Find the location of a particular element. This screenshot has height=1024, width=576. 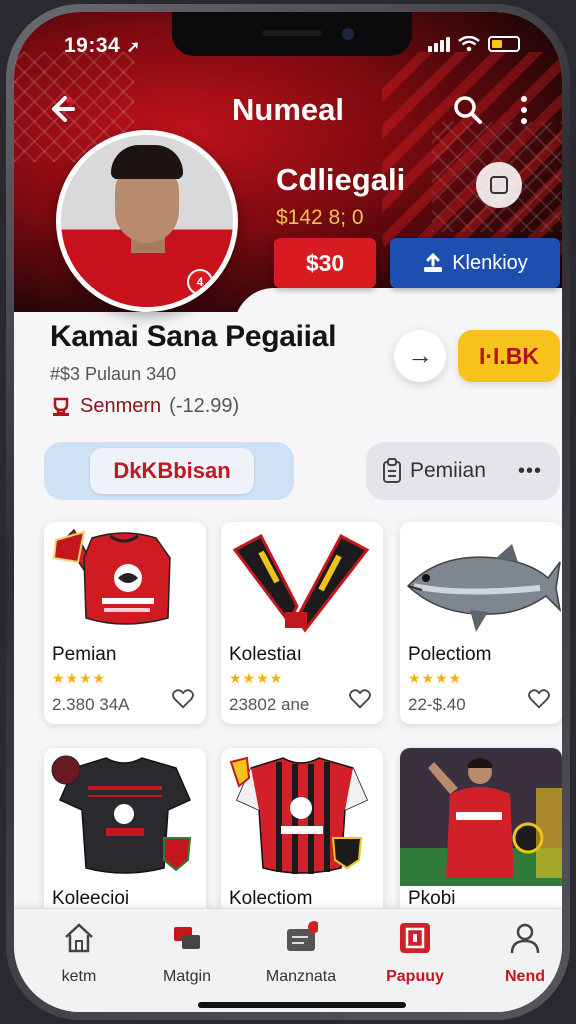

tab-label: ketm is located at coordinates (79, 976).